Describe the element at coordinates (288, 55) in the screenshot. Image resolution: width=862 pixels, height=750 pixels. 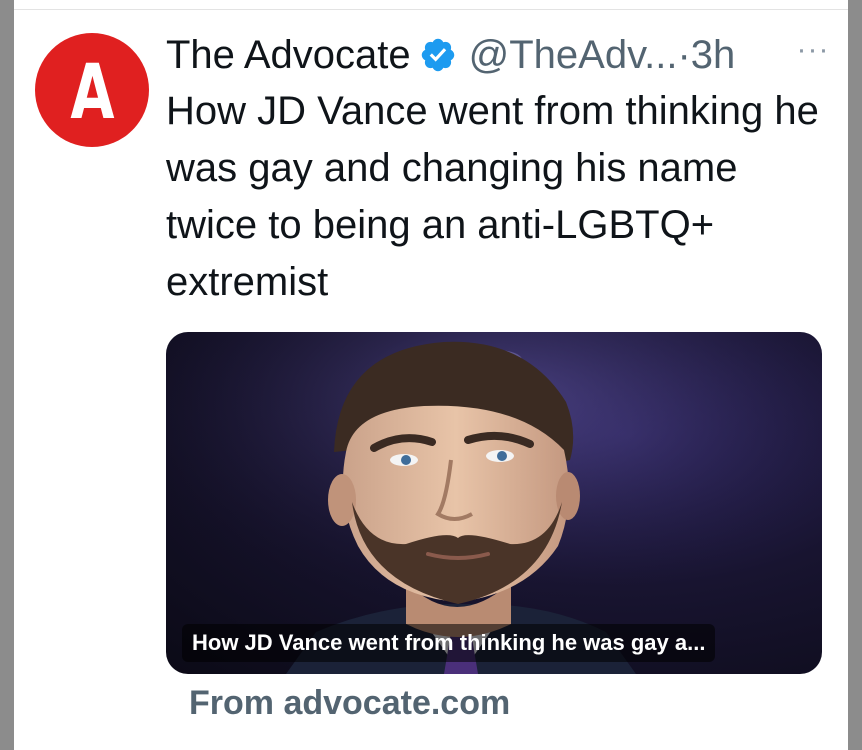
I see `display-name: The Advocate` at that location.